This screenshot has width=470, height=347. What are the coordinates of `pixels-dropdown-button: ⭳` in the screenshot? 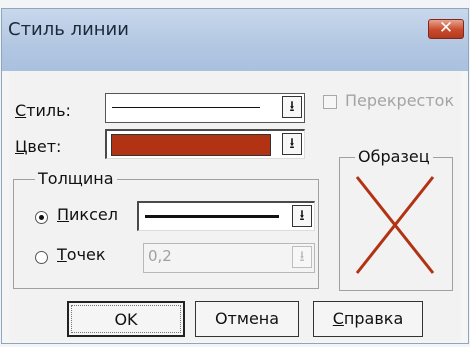 It's located at (302, 216).